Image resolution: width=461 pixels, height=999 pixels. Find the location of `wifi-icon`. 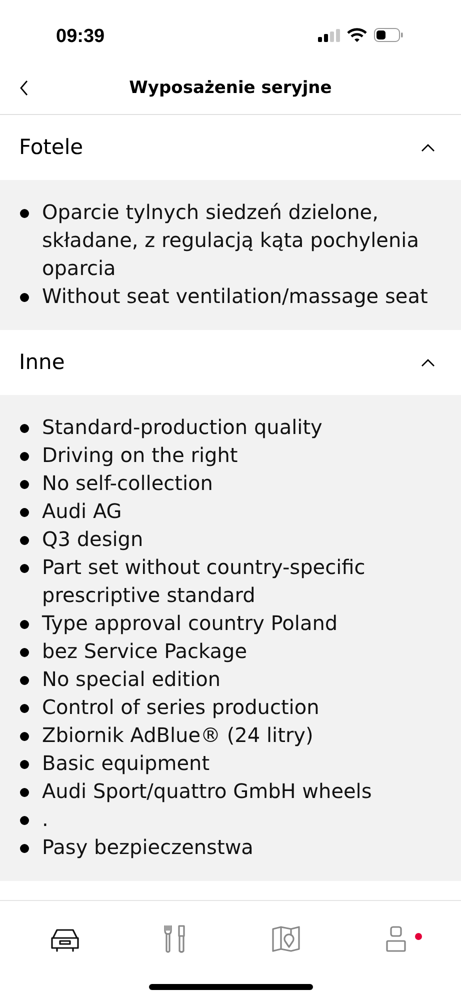

wifi-icon is located at coordinates (357, 35).